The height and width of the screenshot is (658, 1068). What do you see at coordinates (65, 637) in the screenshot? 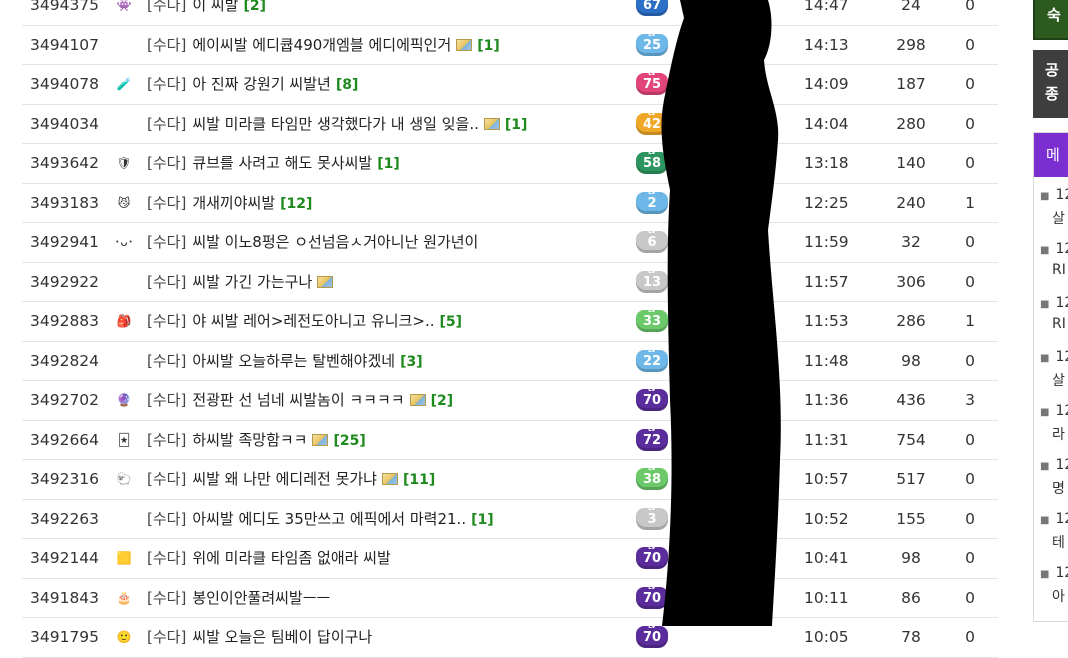
I see `post-number: 3491795` at bounding box center [65, 637].